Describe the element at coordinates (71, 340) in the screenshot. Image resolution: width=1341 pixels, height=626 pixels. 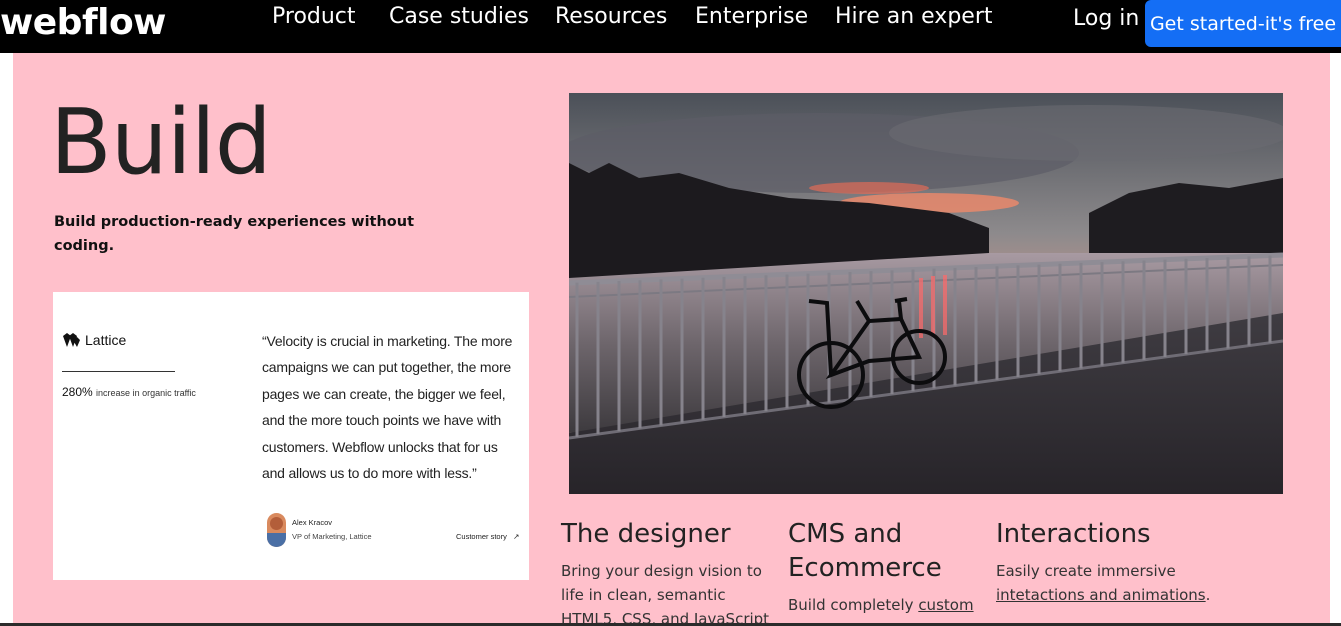
I see `lattice-icon` at that location.